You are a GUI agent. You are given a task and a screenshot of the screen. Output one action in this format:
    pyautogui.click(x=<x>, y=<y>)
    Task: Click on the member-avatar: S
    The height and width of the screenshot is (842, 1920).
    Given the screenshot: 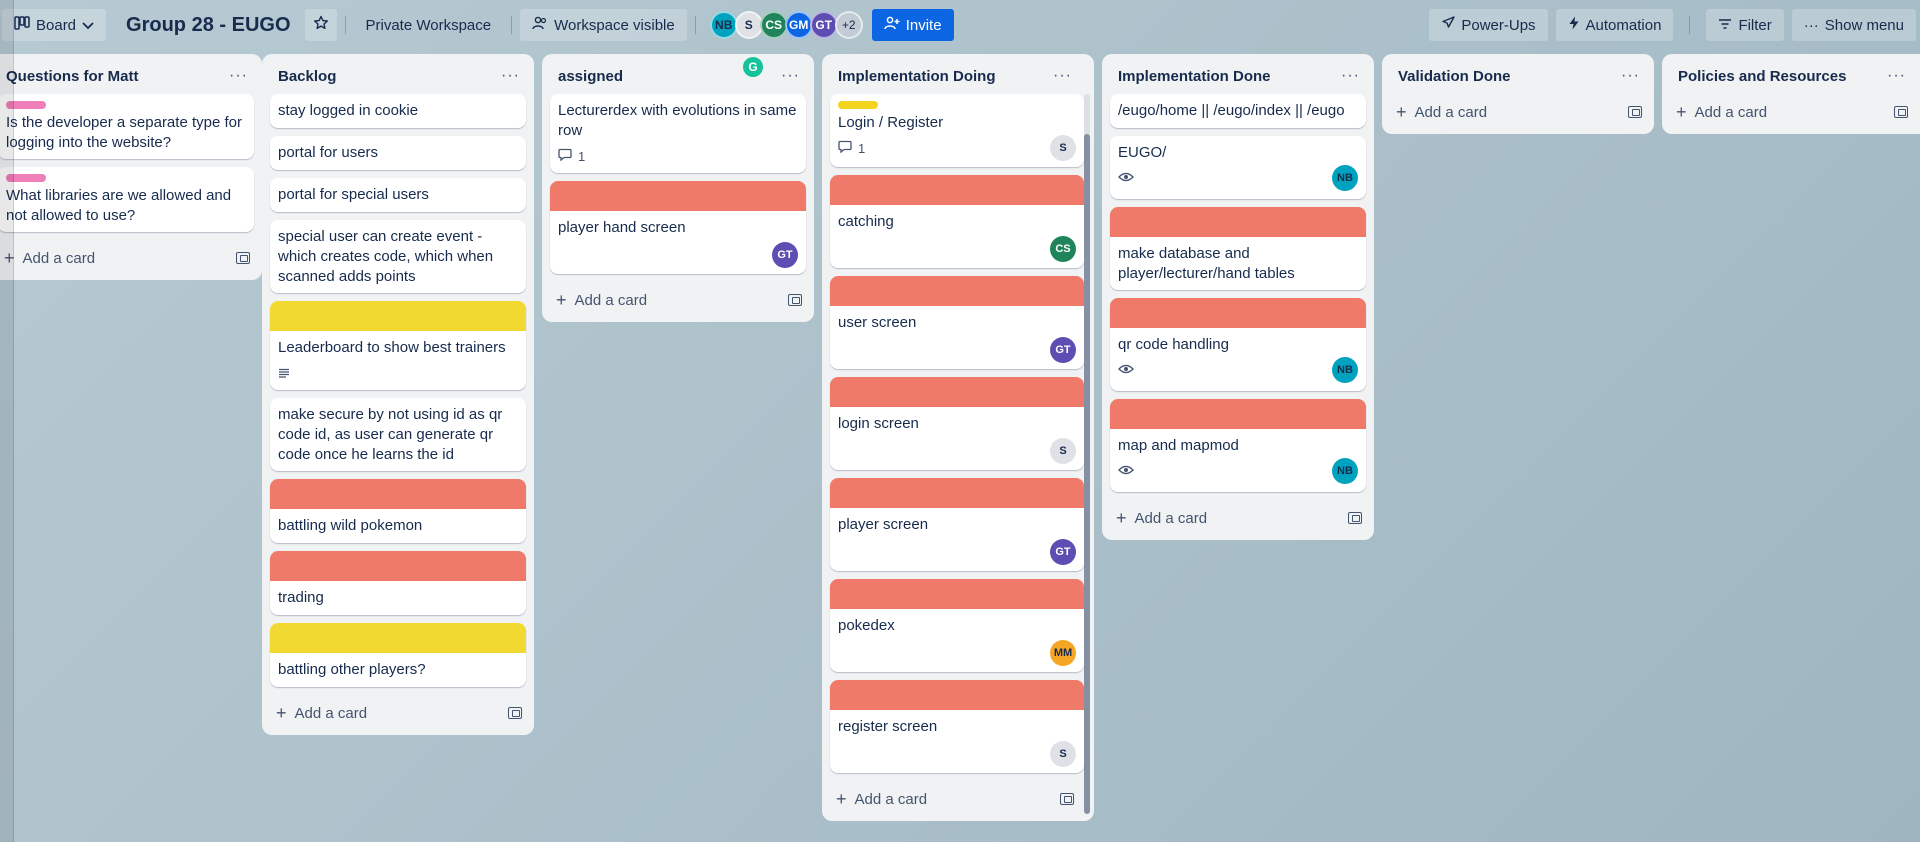 What is the action you would take?
    pyautogui.click(x=748, y=25)
    